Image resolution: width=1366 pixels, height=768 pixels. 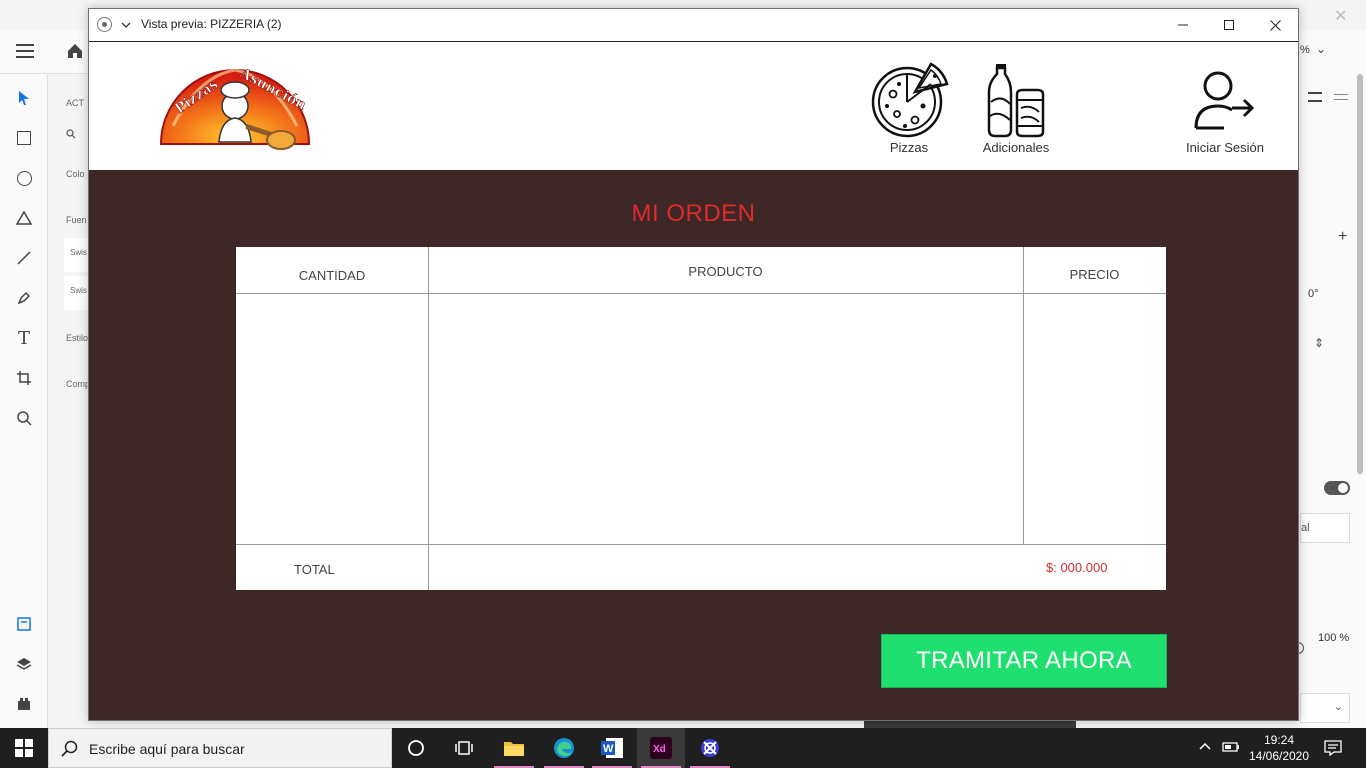 I want to click on line-tool-icon, so click(x=24, y=258).